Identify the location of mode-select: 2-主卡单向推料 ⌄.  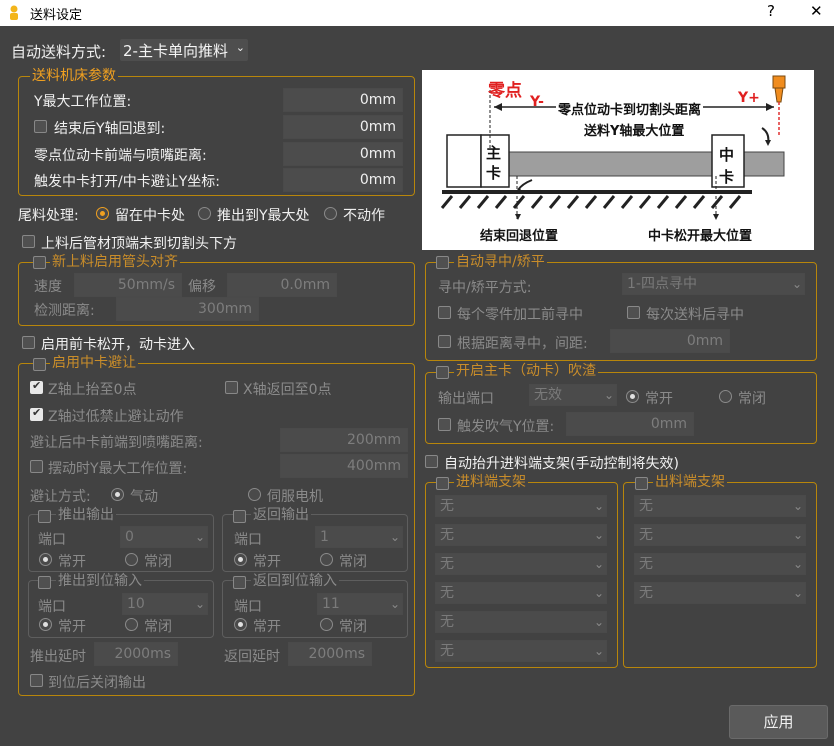
(184, 50).